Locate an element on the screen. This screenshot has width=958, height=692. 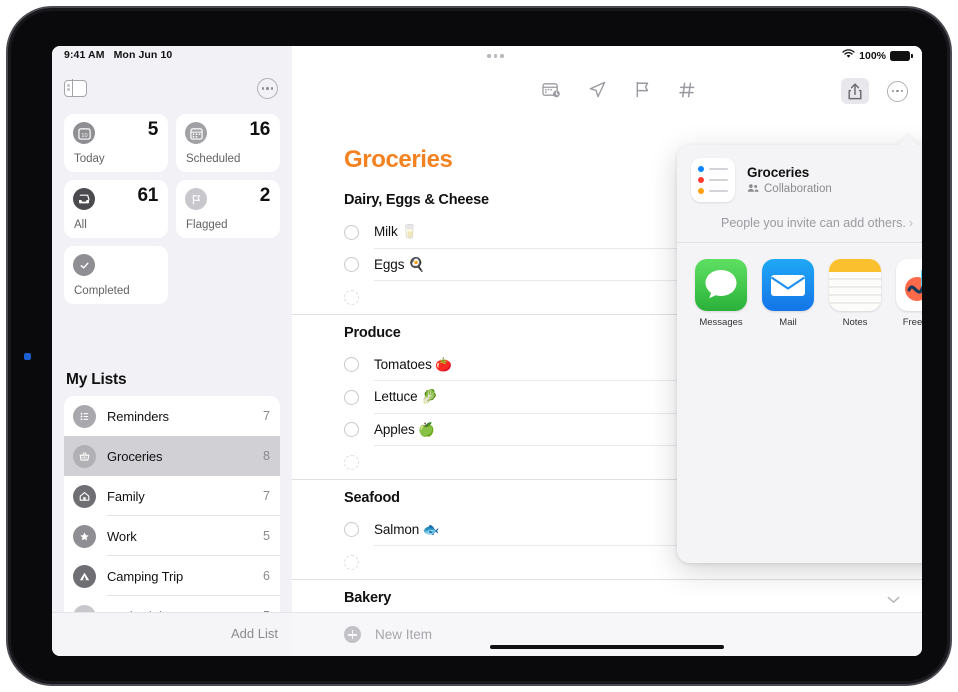
multitasking-control is located at coordinates (495, 56).